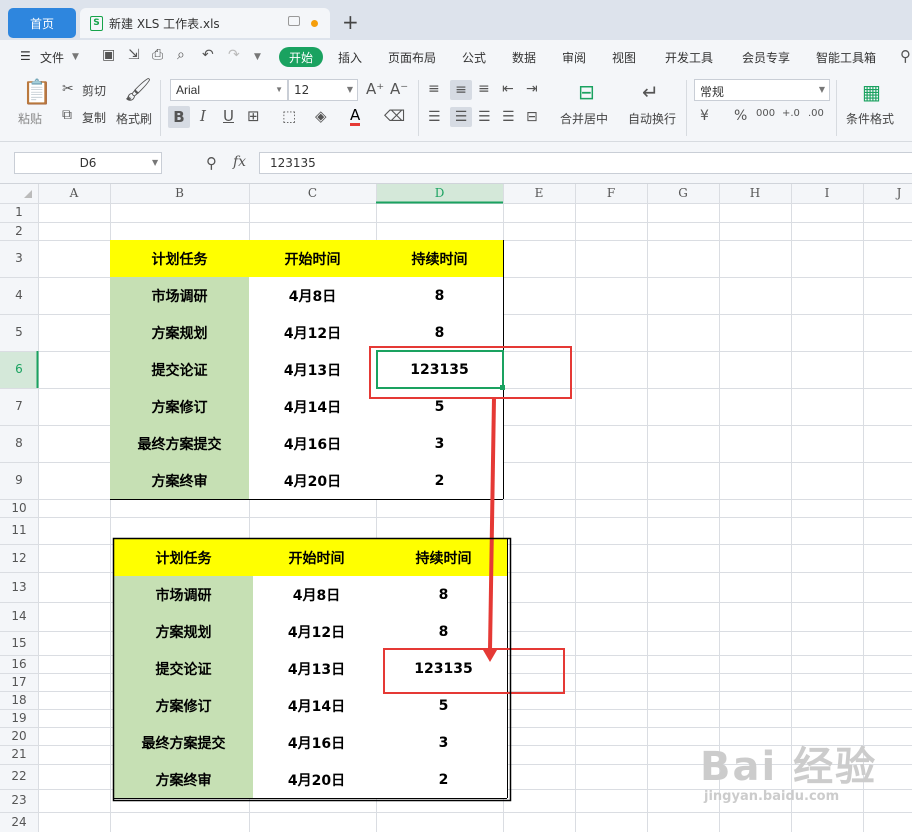  What do you see at coordinates (179, 443) in the screenshot?
I see `table1-cell: 最终方案提交` at bounding box center [179, 443].